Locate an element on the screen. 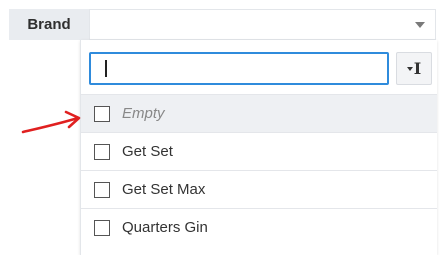 The height and width of the screenshot is (255, 442). option-get-set-max: Get Set Max is located at coordinates (259, 189).